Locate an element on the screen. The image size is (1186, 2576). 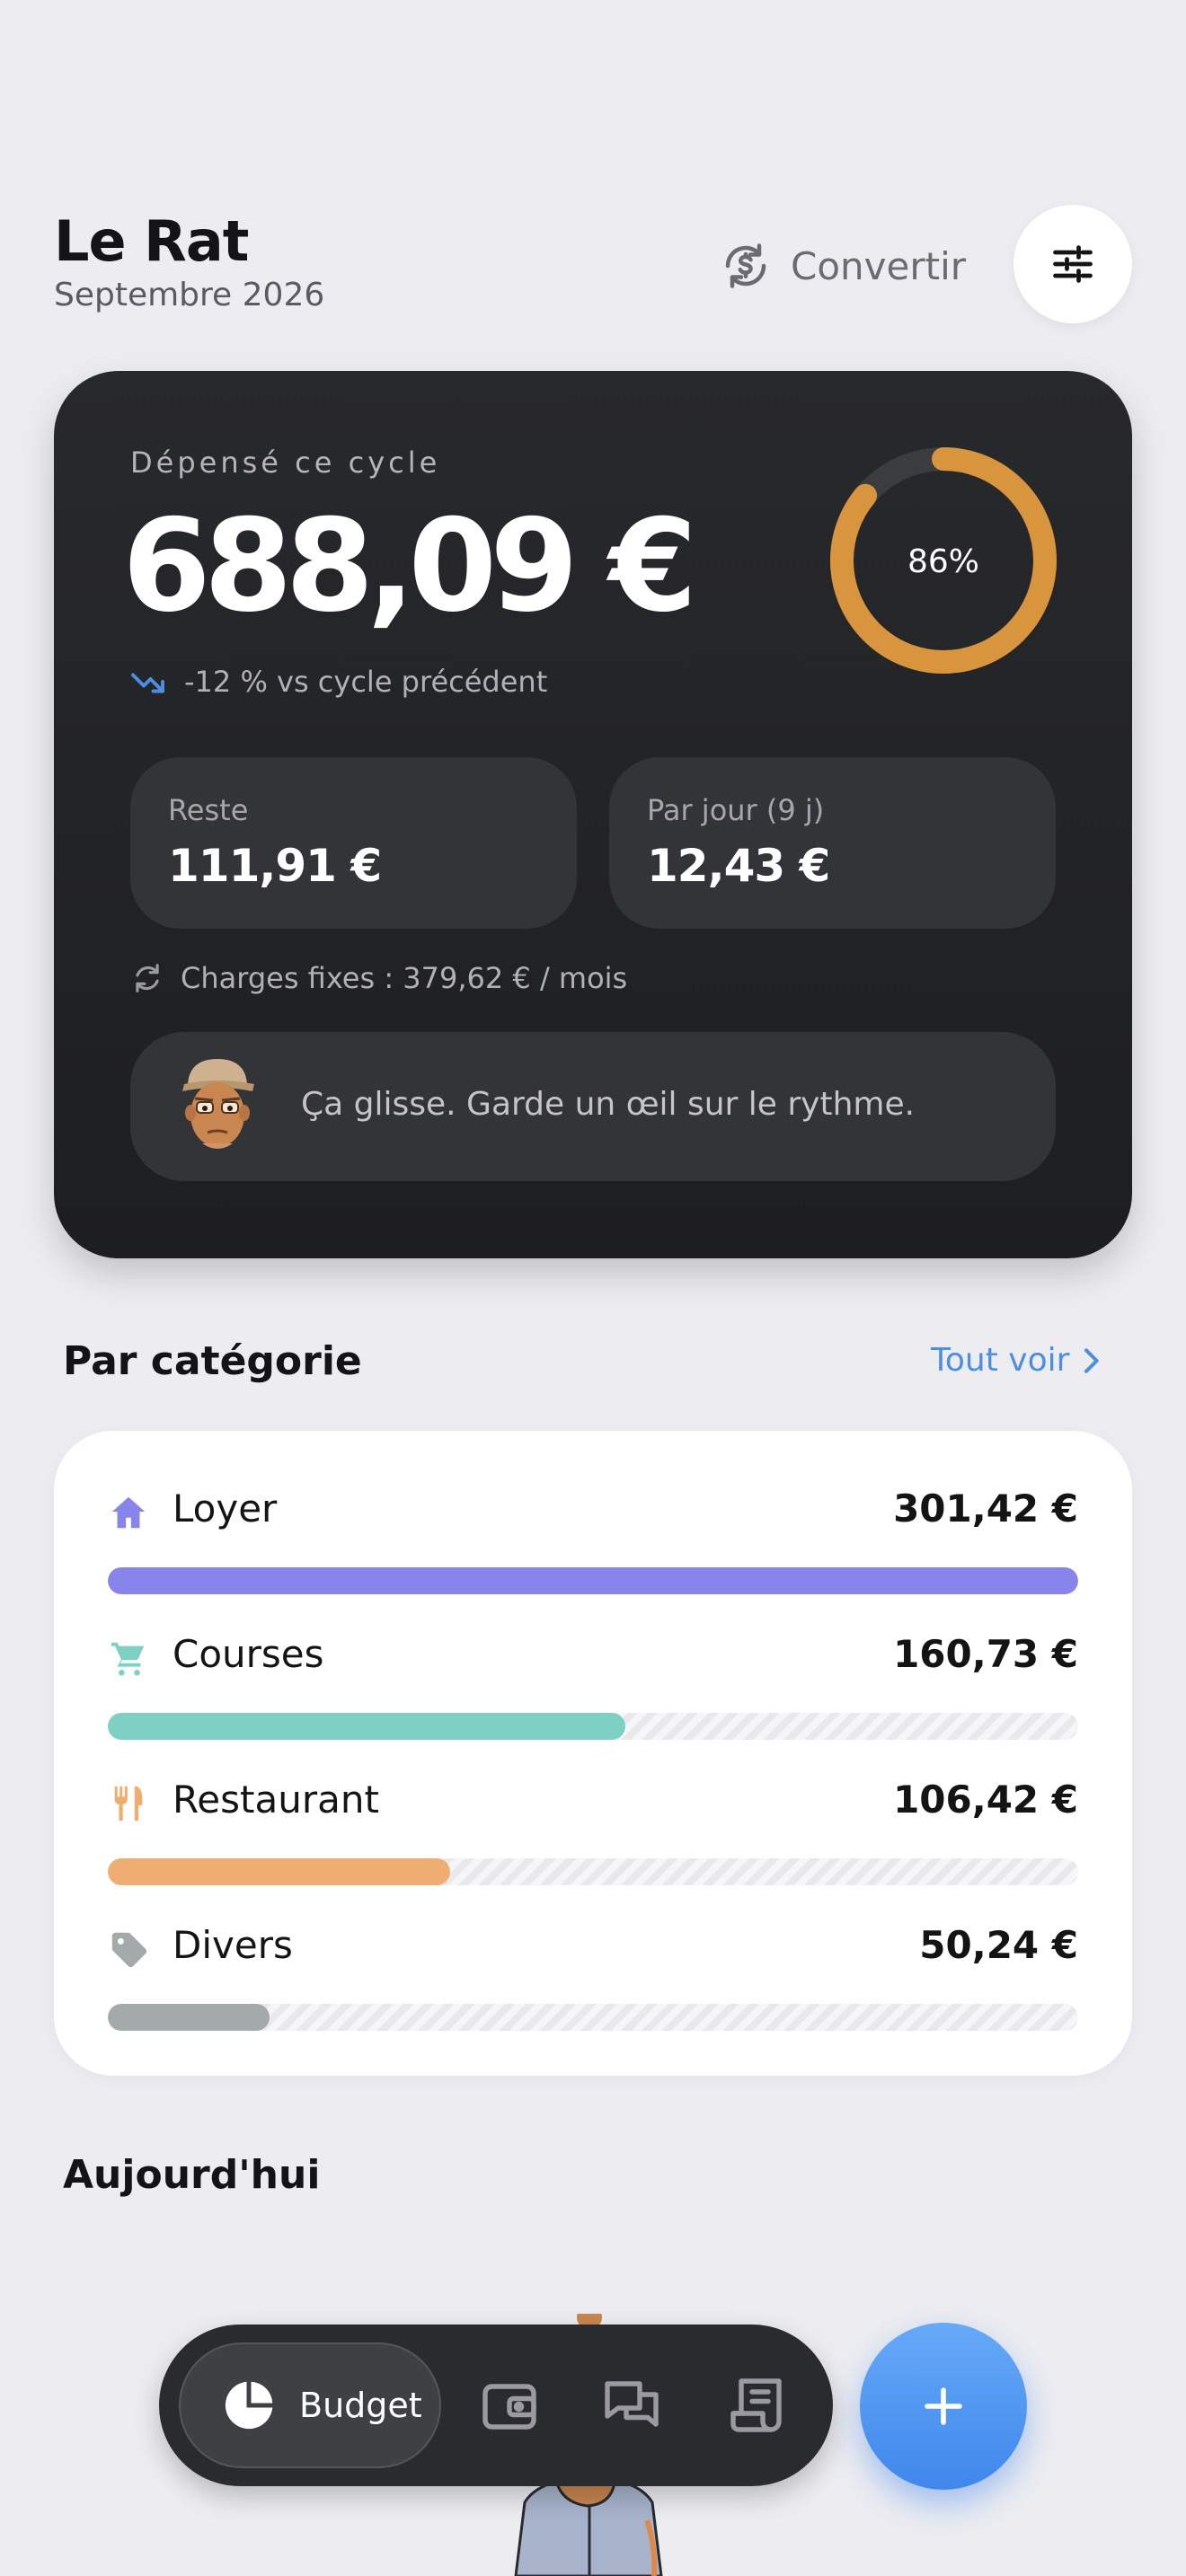
mascot-message: Ça glisse. Garde un œil sur le rythme. is located at coordinates (593, 1106).